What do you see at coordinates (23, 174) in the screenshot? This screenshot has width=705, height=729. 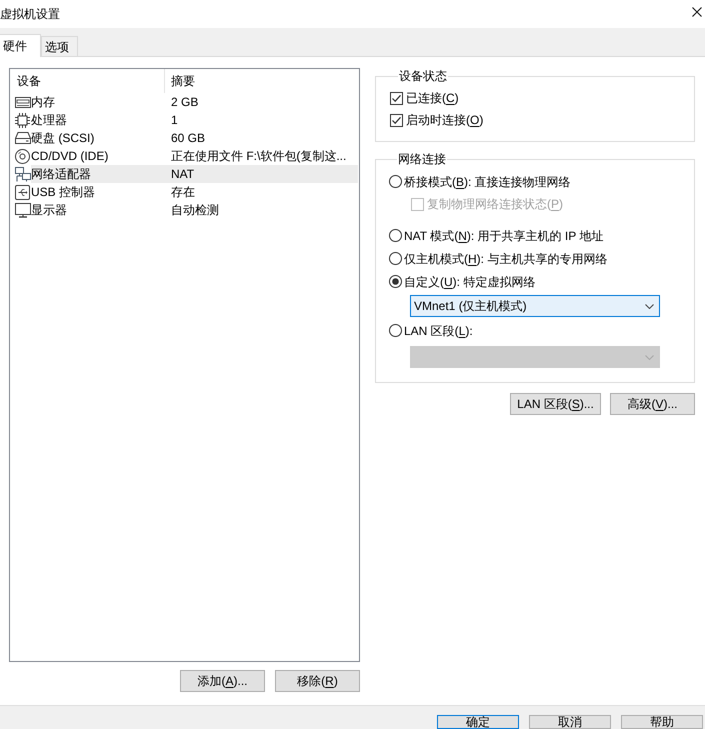 I see `network-computers-icon` at bounding box center [23, 174].